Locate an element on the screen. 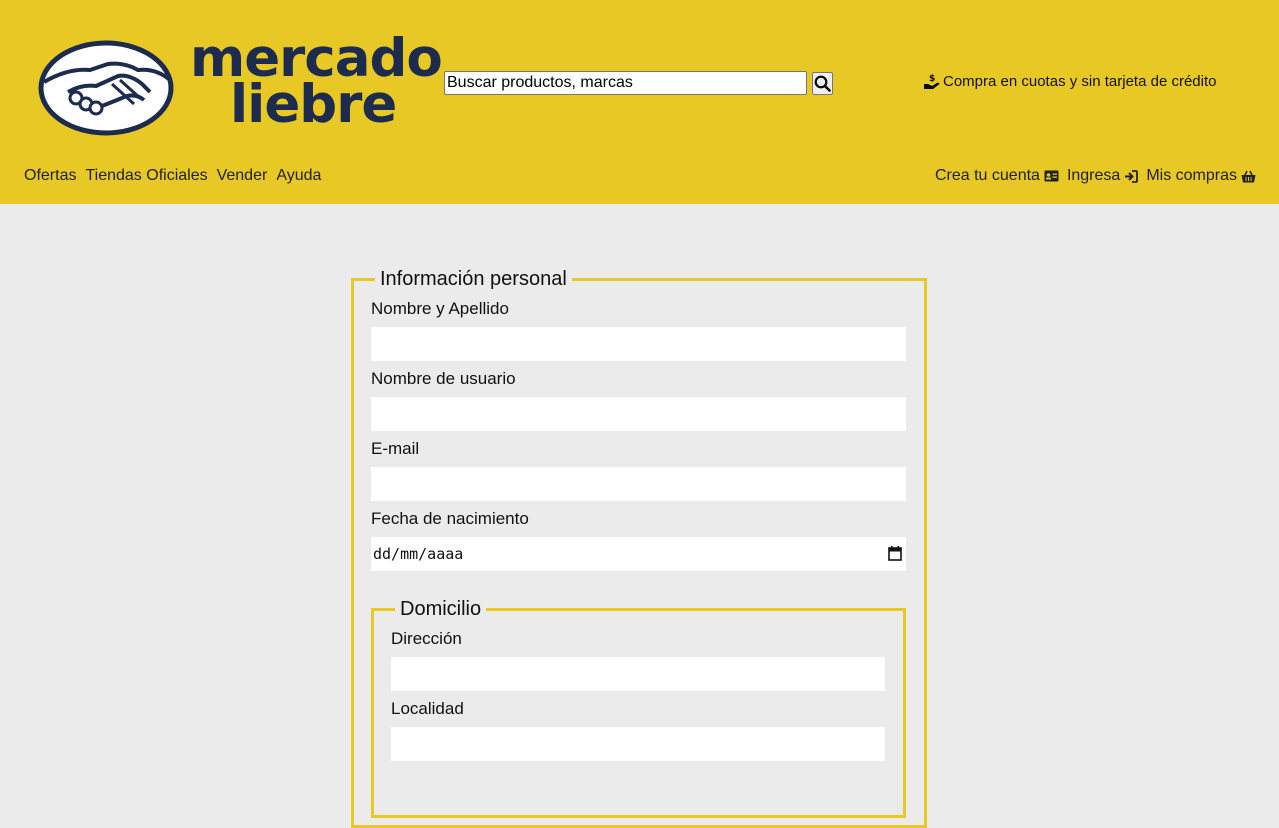 The height and width of the screenshot is (828, 1279). my-purchases-link: Mis compras is located at coordinates (1201, 176).